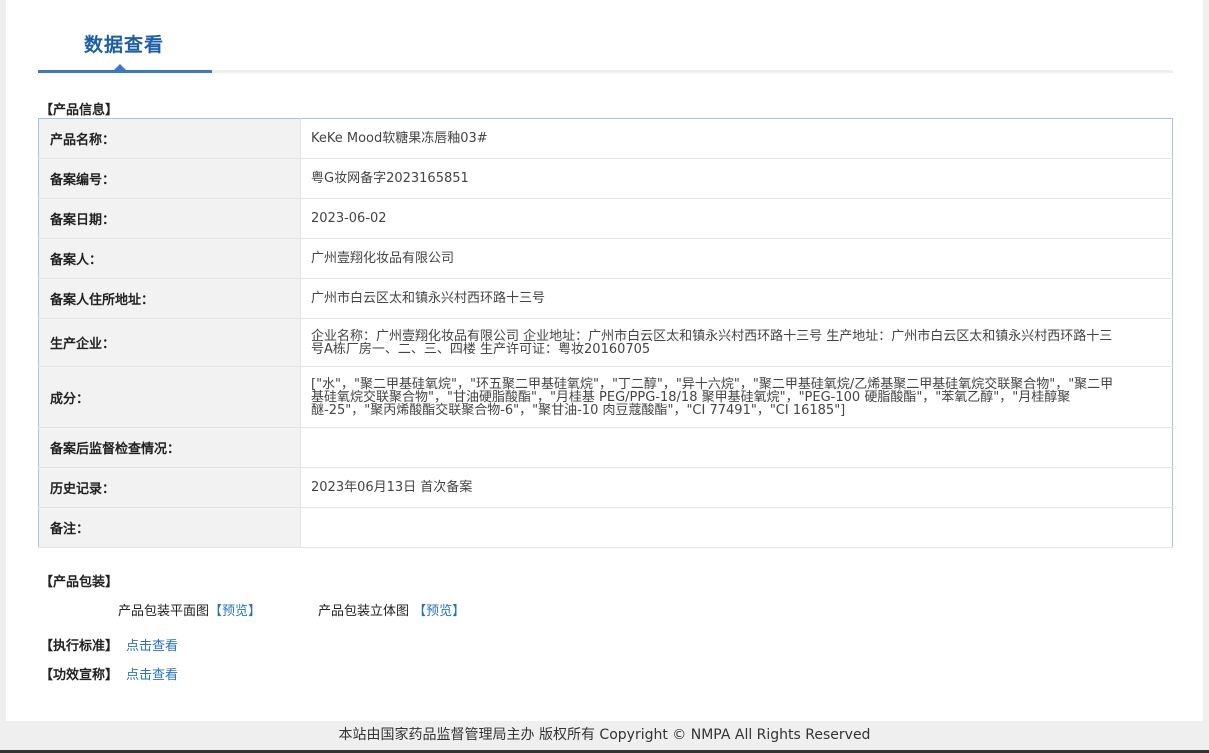 The image size is (1209, 753). I want to click on table-row: 历史记录： 2023年06月13日 首次备案, so click(605, 487).